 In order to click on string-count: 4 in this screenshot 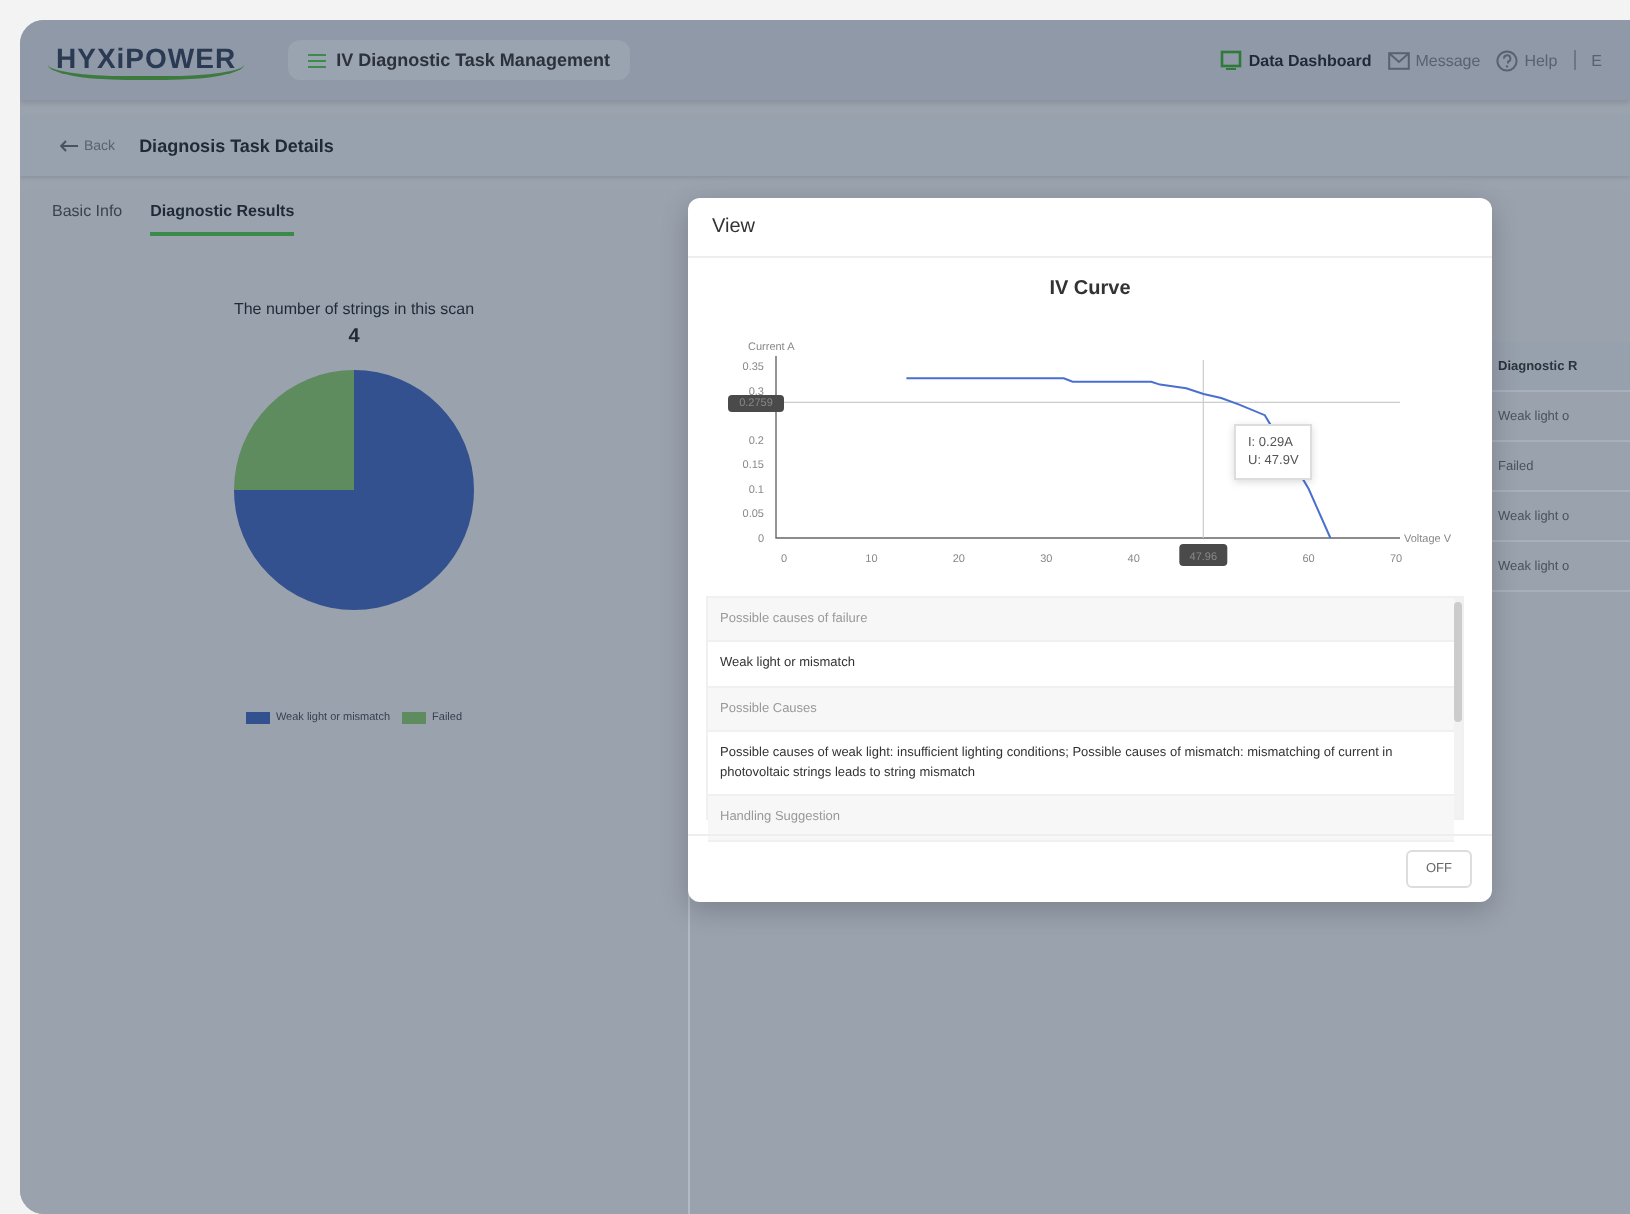, I will do `click(354, 337)`.